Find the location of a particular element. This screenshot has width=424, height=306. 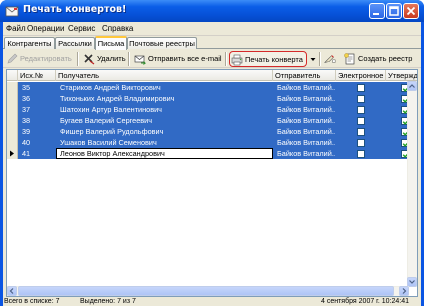

stamp-button is located at coordinates (333, 59).